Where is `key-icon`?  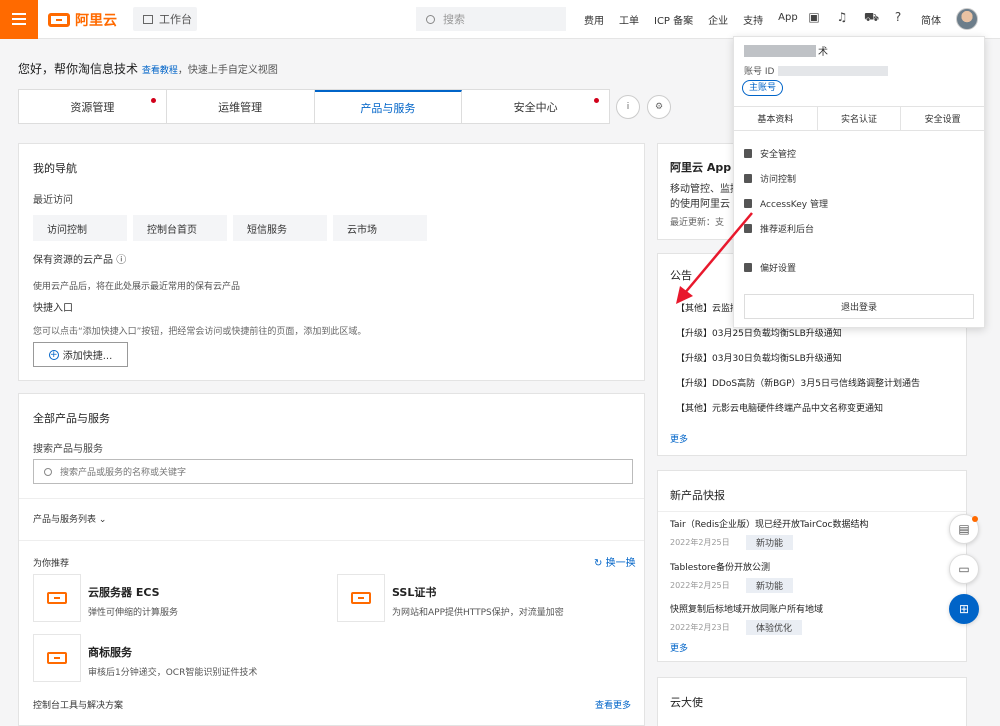 key-icon is located at coordinates (748, 203).